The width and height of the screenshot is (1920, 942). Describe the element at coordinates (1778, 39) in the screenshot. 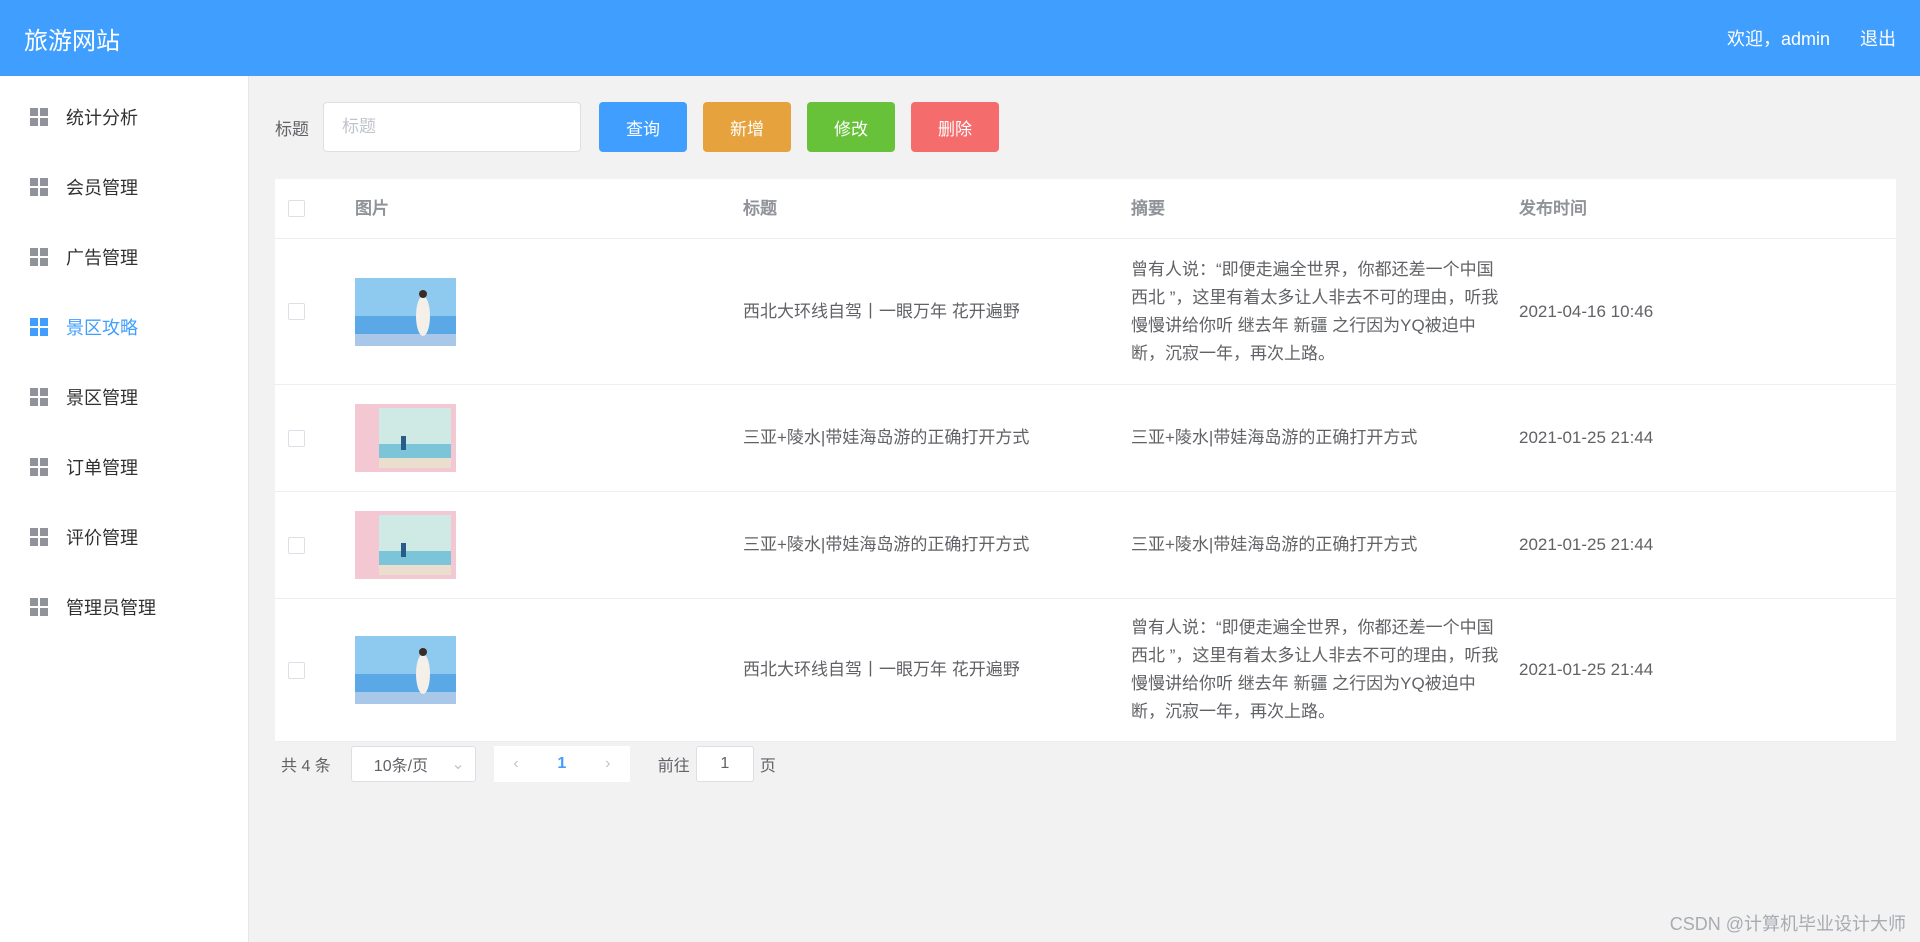

I see `welcome-text: 欢迎，admin` at that location.